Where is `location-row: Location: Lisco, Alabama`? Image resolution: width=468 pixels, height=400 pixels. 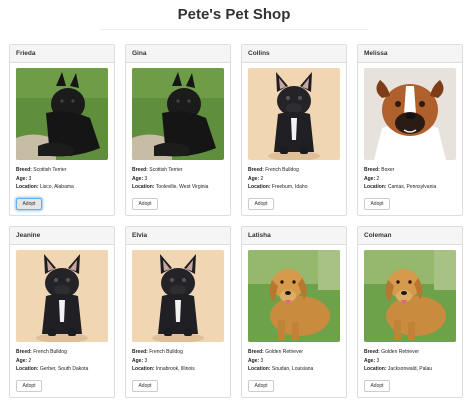 location-row: Location: Lisco, Alabama is located at coordinates (63, 187).